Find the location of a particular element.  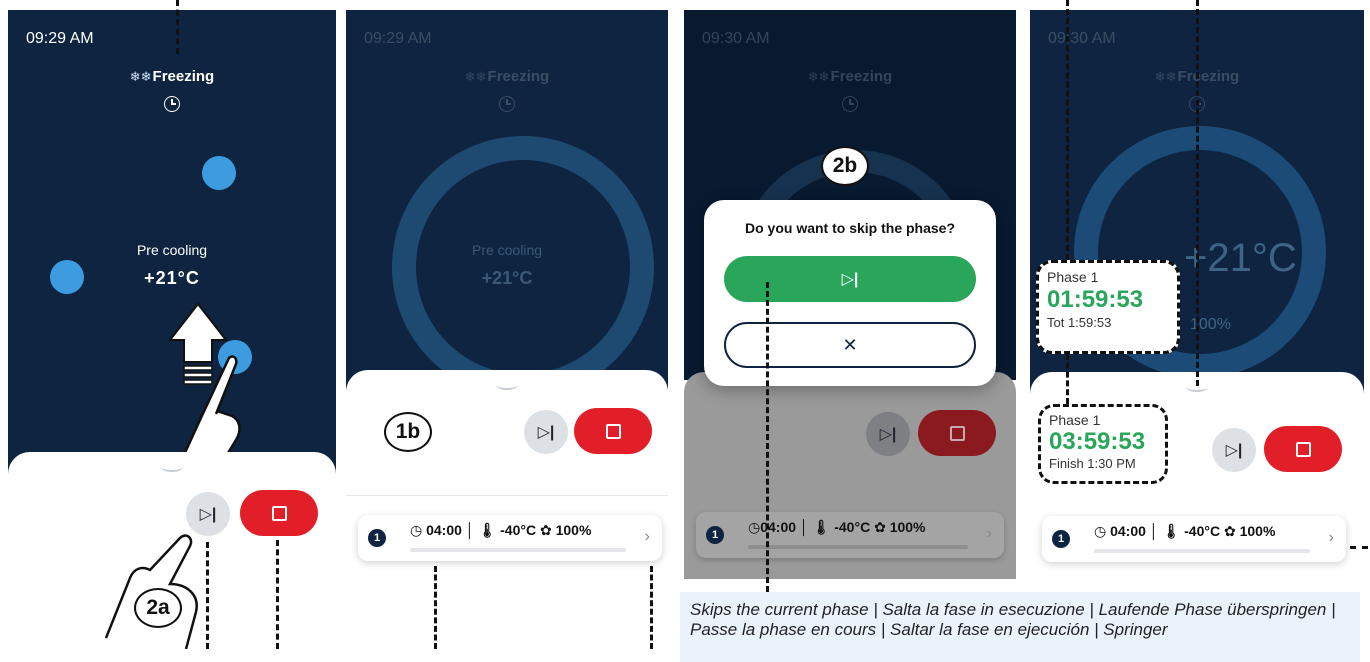

total-time: Tot 1:59:53 is located at coordinates (1079, 322).